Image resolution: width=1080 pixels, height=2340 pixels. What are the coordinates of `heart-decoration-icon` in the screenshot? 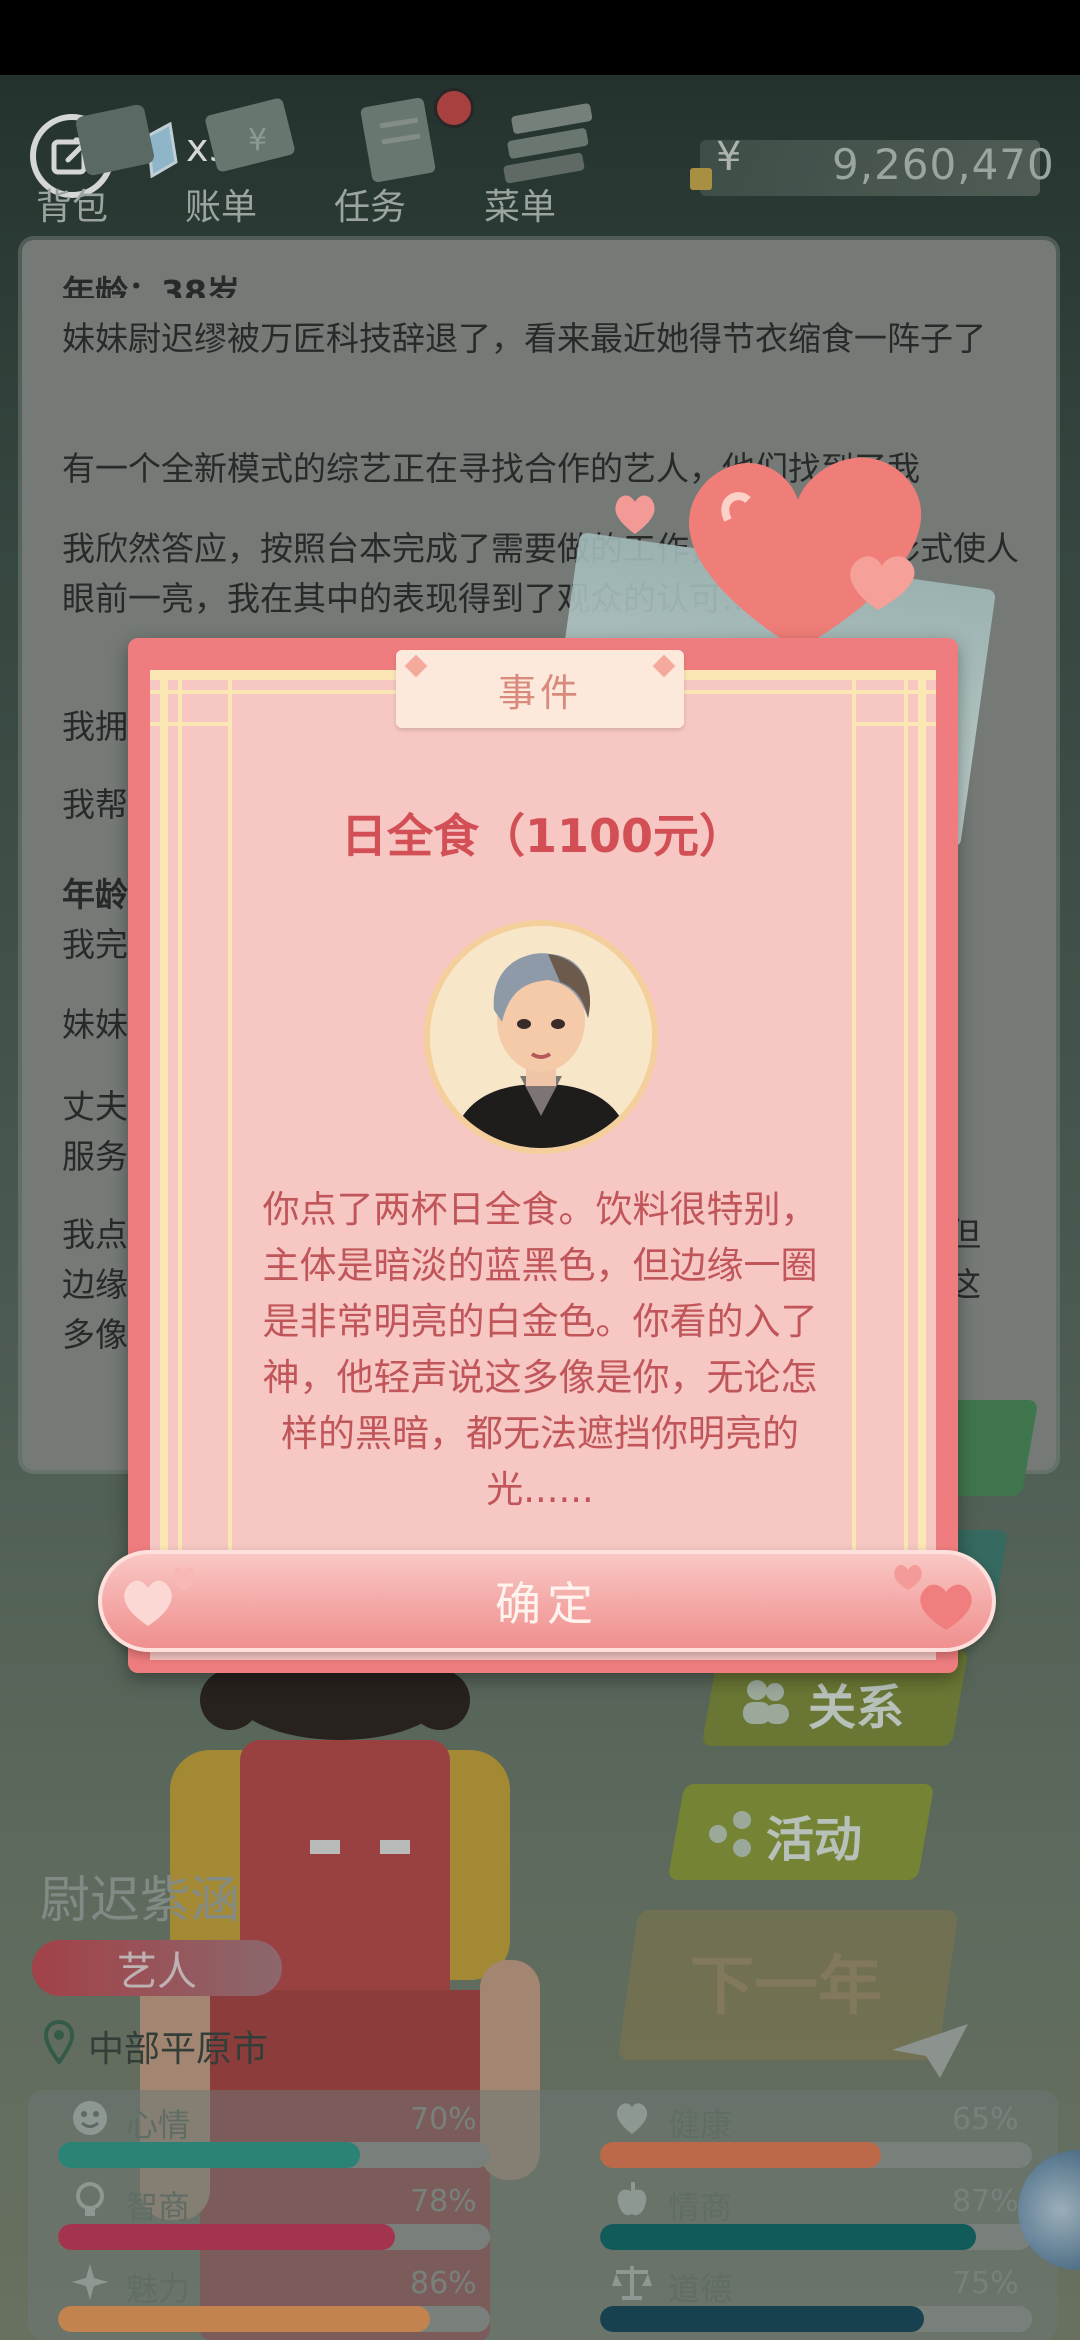 It's located at (805, 553).